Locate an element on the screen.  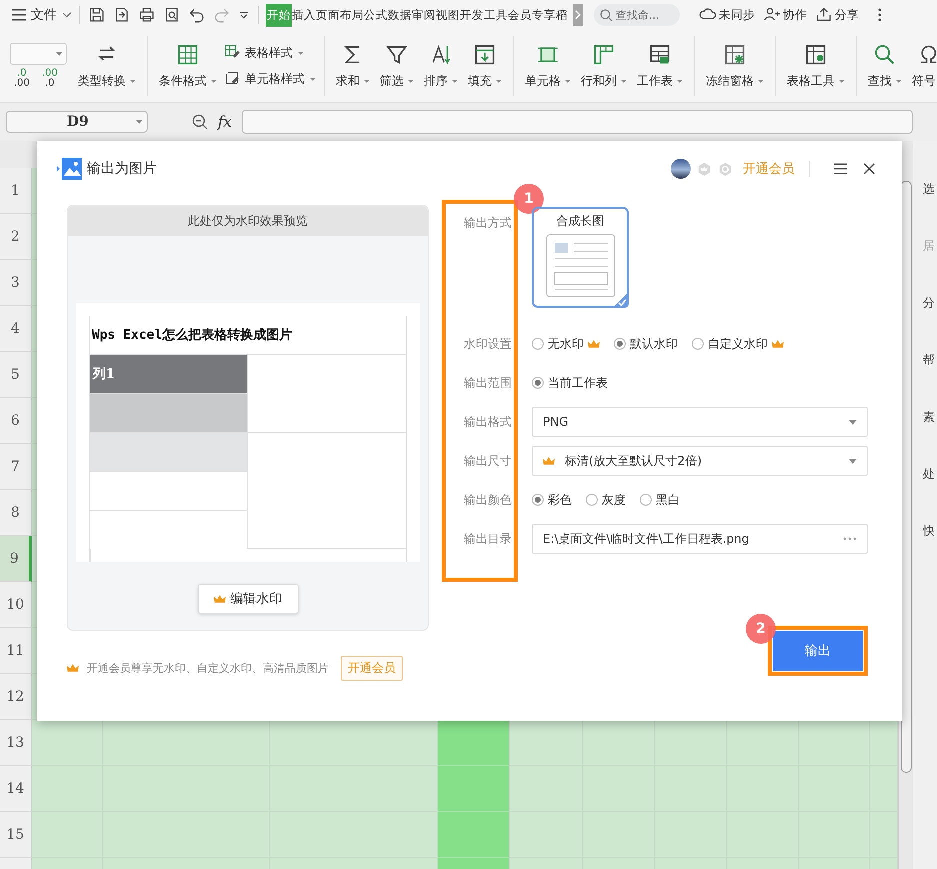
dropdown: 标清(放大至默认尺寸2倍) is located at coordinates (700, 461).